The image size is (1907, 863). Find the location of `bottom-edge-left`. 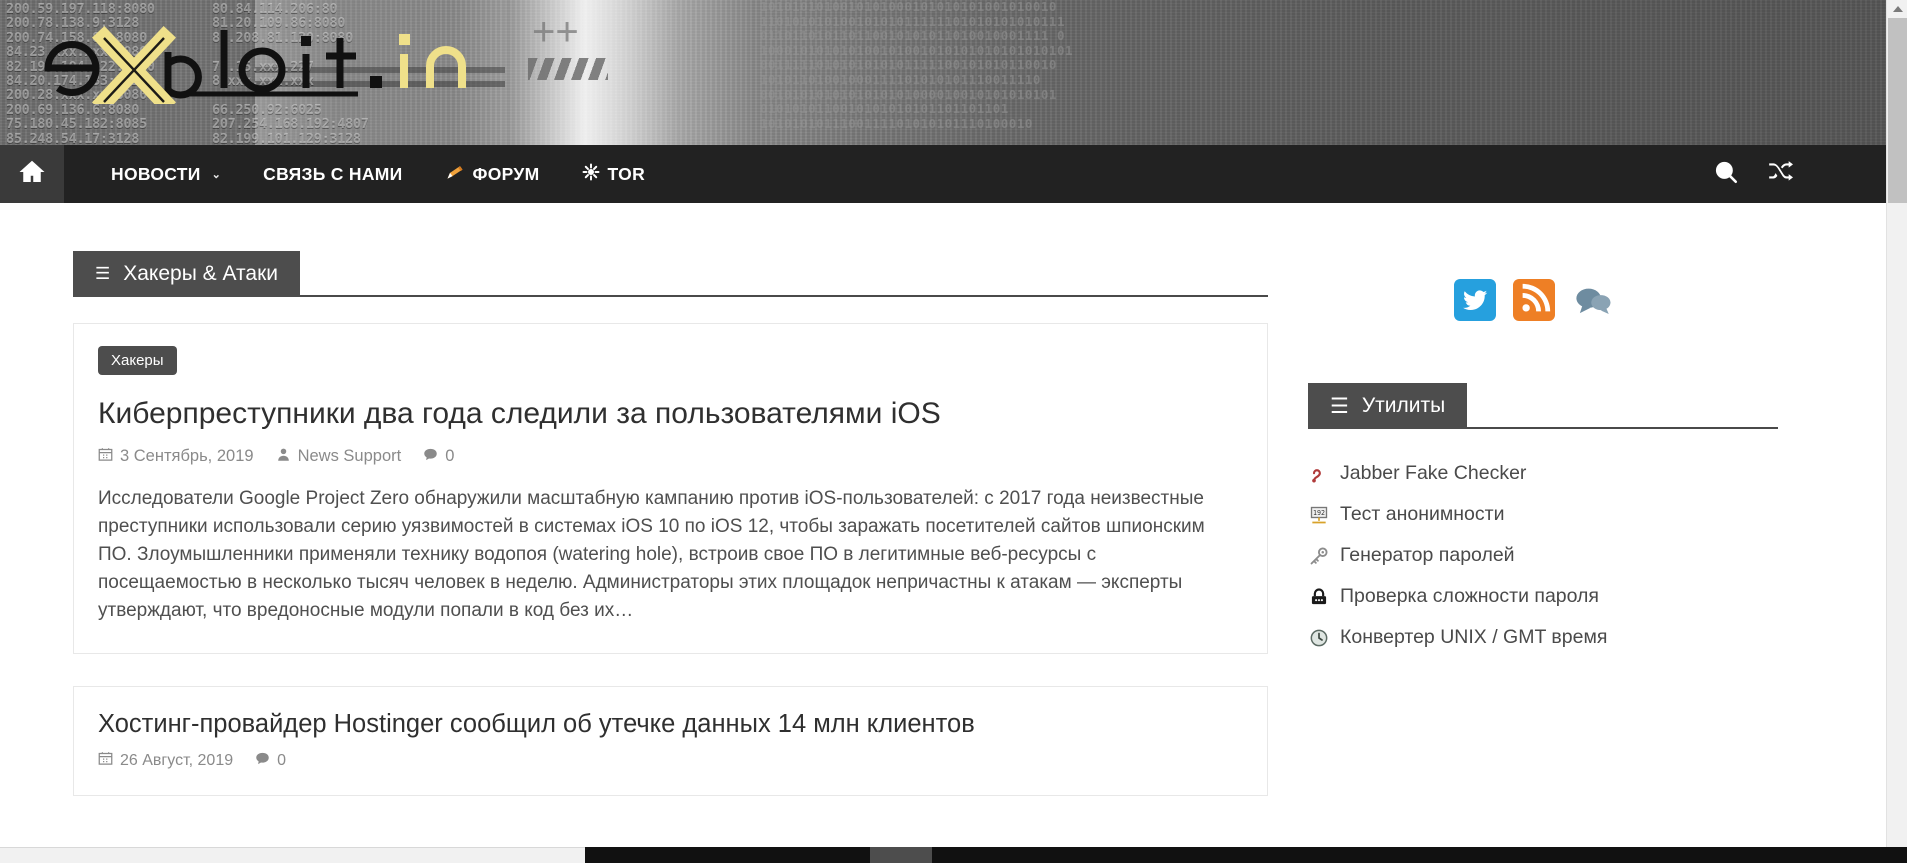

bottom-edge-left is located at coordinates (292, 855).